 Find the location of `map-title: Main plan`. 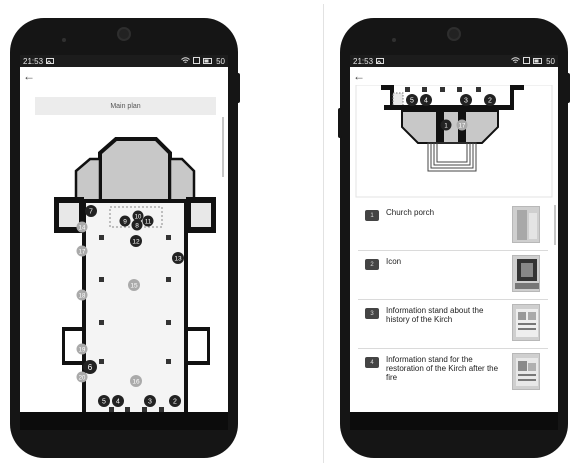

map-title: Main plan is located at coordinates (125, 106).